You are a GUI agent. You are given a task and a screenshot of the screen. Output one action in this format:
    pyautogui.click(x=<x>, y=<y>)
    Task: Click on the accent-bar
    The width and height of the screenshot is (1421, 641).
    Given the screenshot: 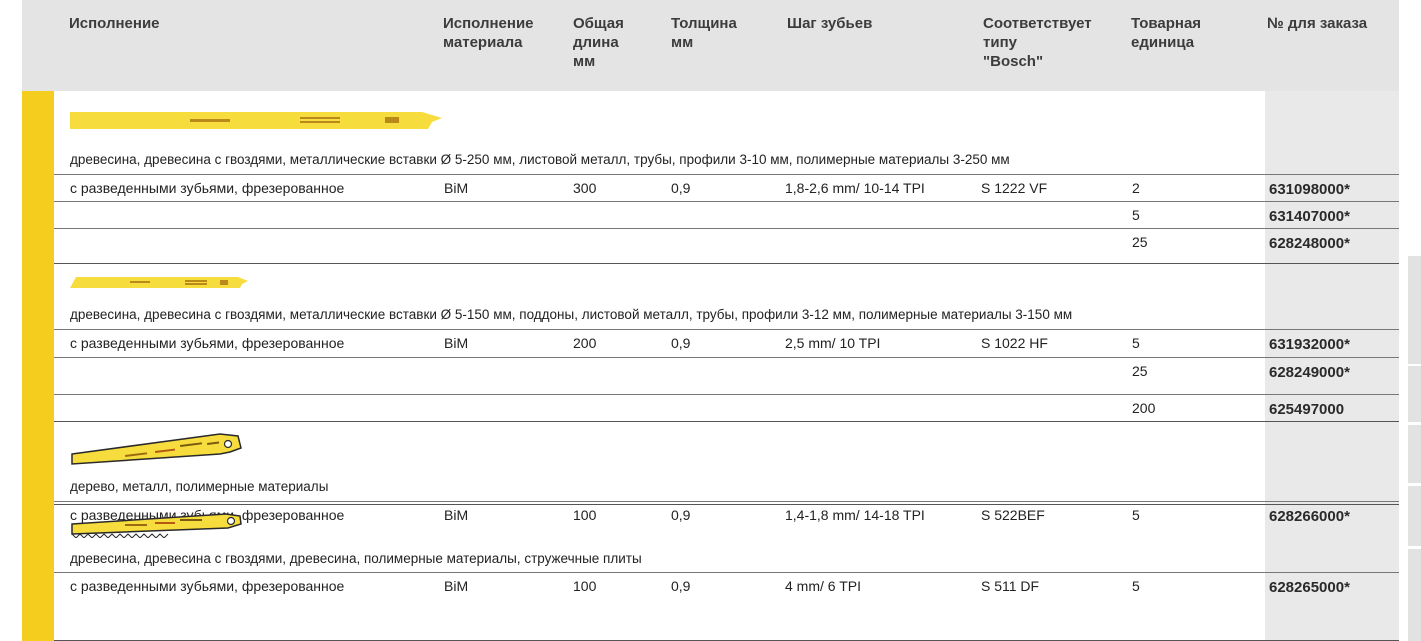 What is the action you would take?
    pyautogui.click(x=38, y=366)
    